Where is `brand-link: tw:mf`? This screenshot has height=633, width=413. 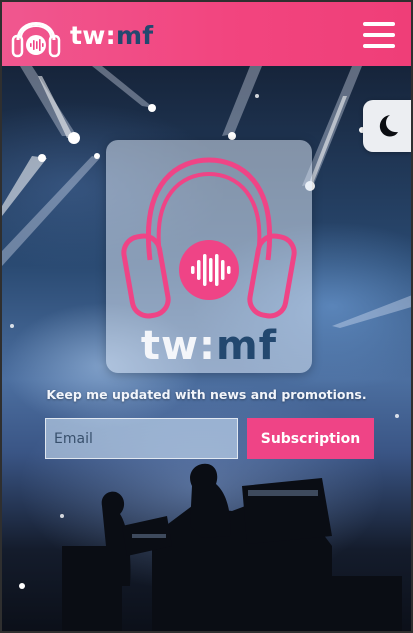 brand-link: tw:mf is located at coordinates (81, 35).